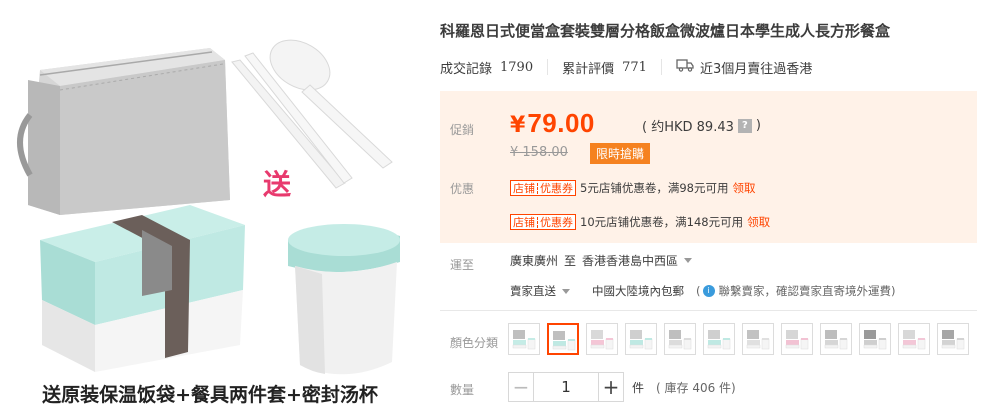 The width and height of the screenshot is (995, 417). Describe the element at coordinates (524, 339) in the screenshot. I see `color-swatch-gray-blue` at that location.